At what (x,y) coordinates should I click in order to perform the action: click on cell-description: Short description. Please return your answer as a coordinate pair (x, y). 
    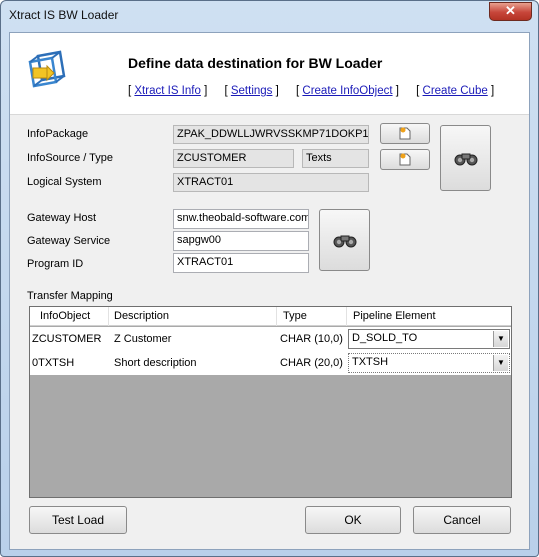
    Looking at the image, I should click on (155, 363).